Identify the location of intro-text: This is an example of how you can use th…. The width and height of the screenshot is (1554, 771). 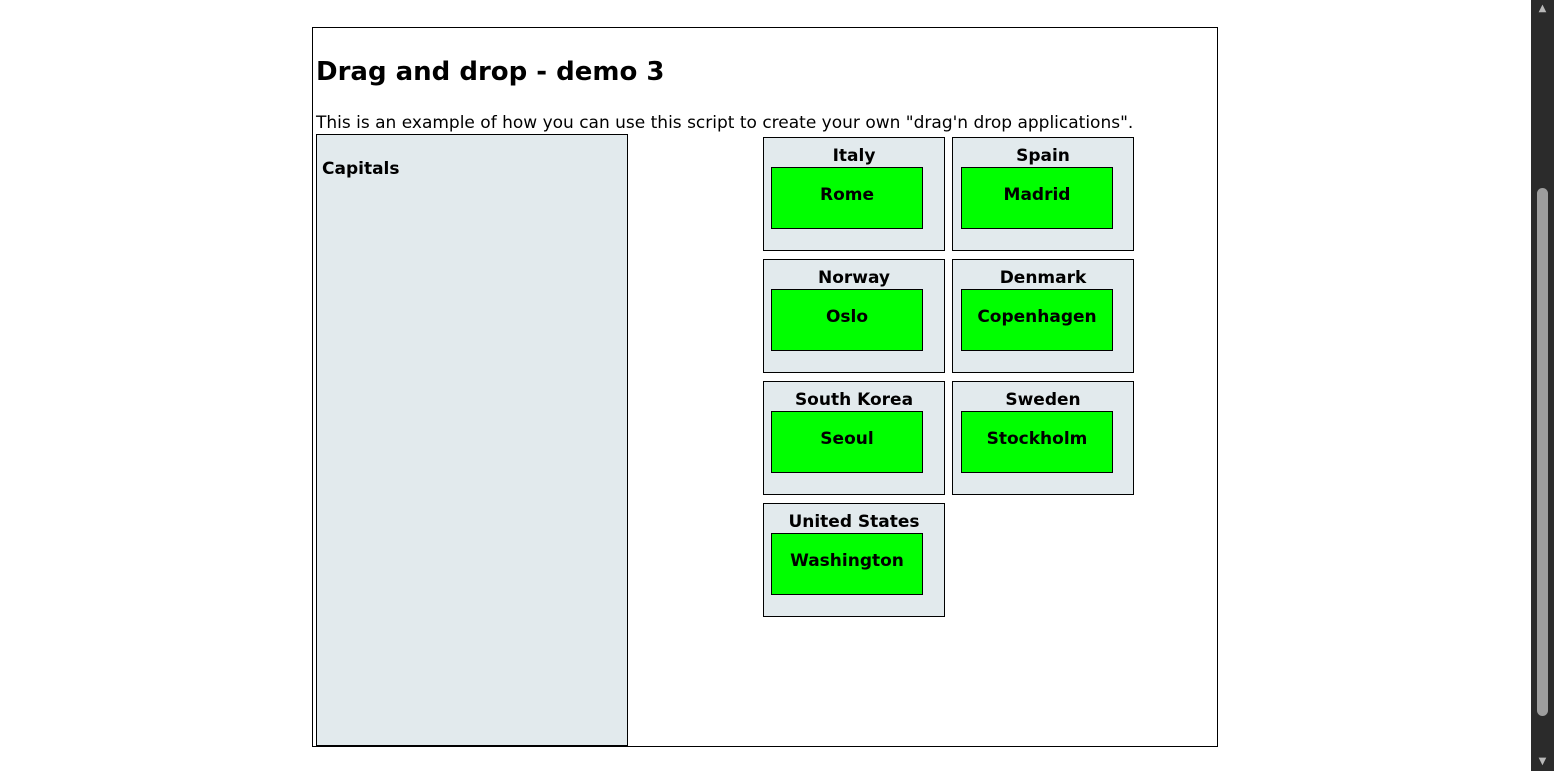
(725, 123).